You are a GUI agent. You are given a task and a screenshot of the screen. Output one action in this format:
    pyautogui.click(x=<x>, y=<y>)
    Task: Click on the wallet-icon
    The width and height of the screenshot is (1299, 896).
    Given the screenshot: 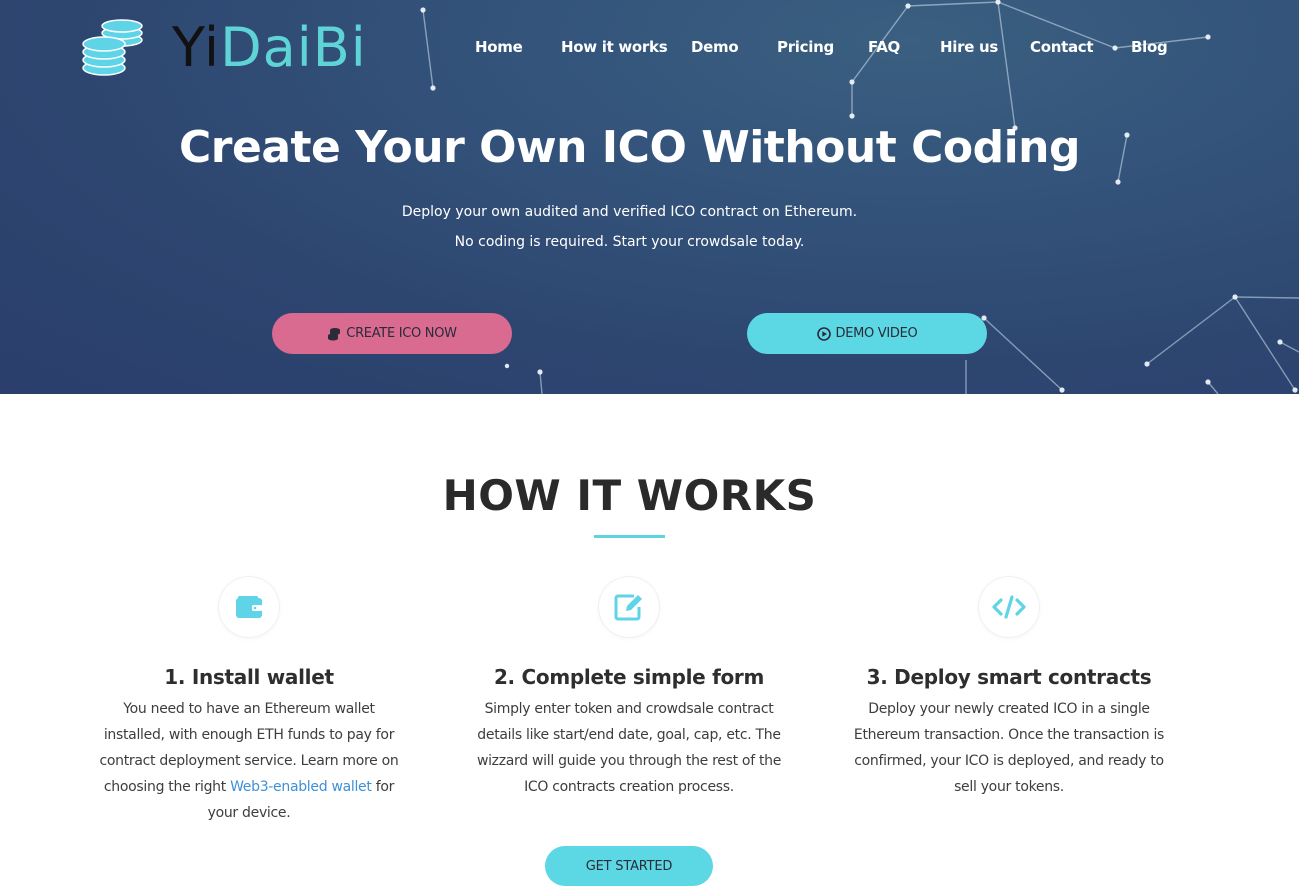 What is the action you would take?
    pyautogui.click(x=249, y=607)
    